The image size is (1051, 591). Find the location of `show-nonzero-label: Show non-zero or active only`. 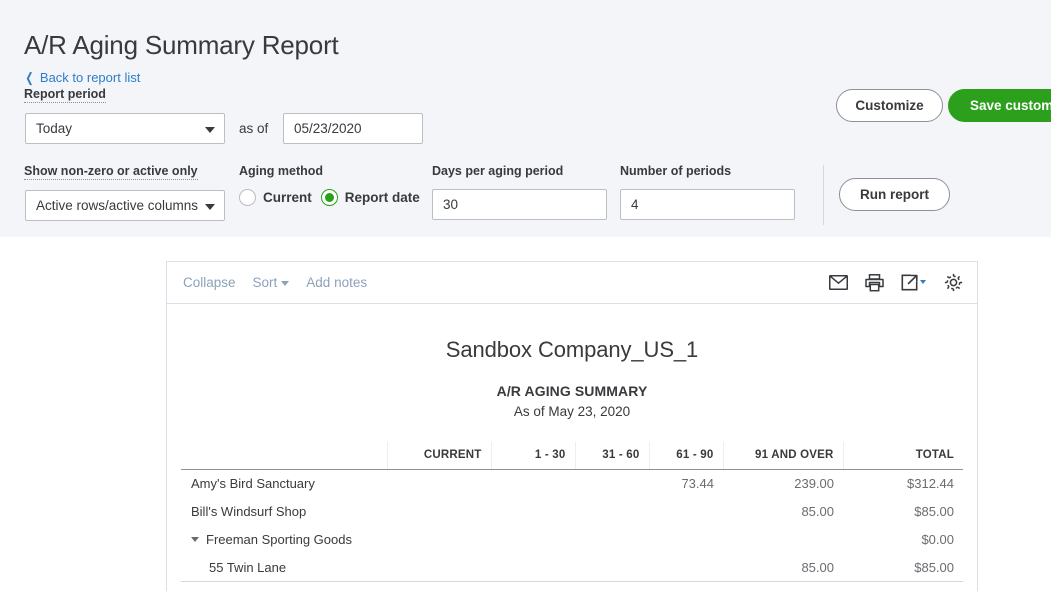

show-nonzero-label: Show non-zero or active only is located at coordinates (111, 172).